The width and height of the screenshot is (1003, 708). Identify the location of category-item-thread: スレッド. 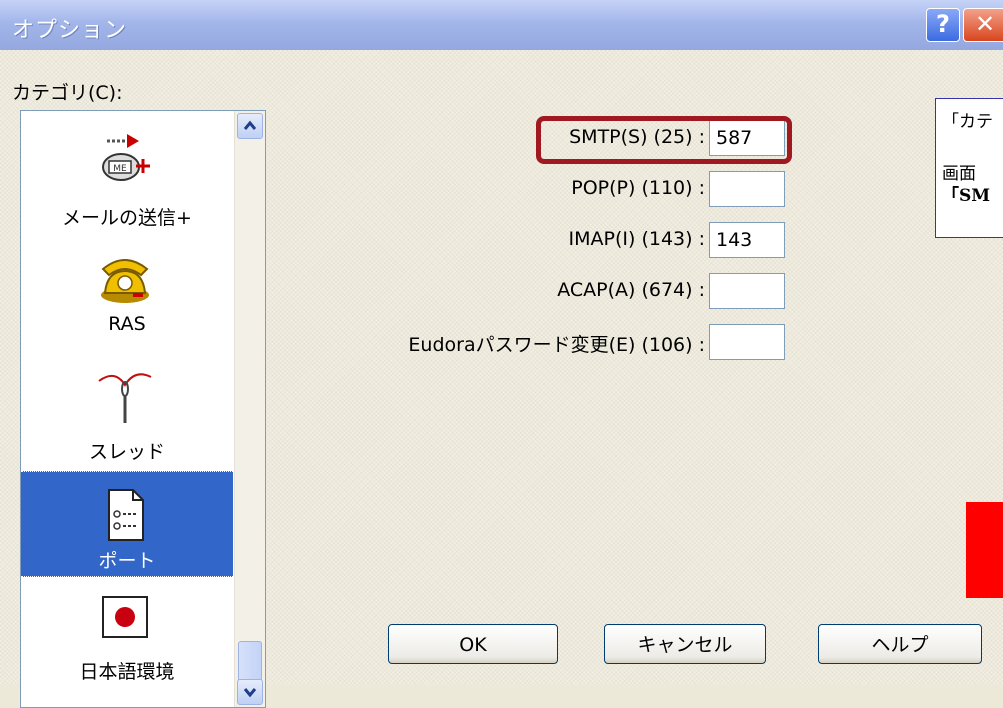
(127, 411).